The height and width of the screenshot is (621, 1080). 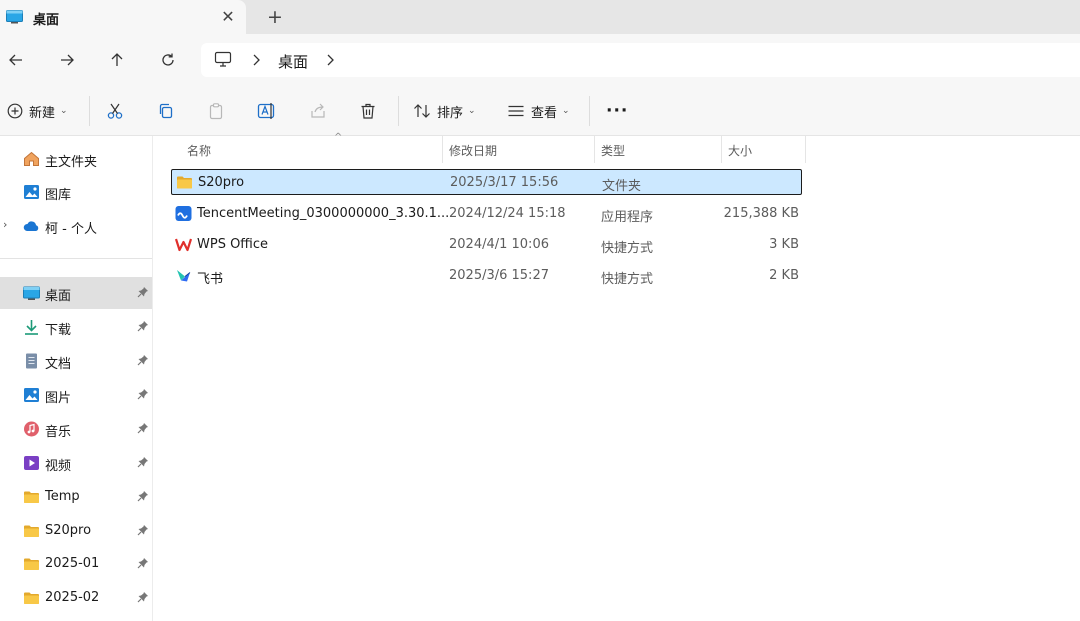 I want to click on file-size: 3 KB, so click(x=784, y=244).